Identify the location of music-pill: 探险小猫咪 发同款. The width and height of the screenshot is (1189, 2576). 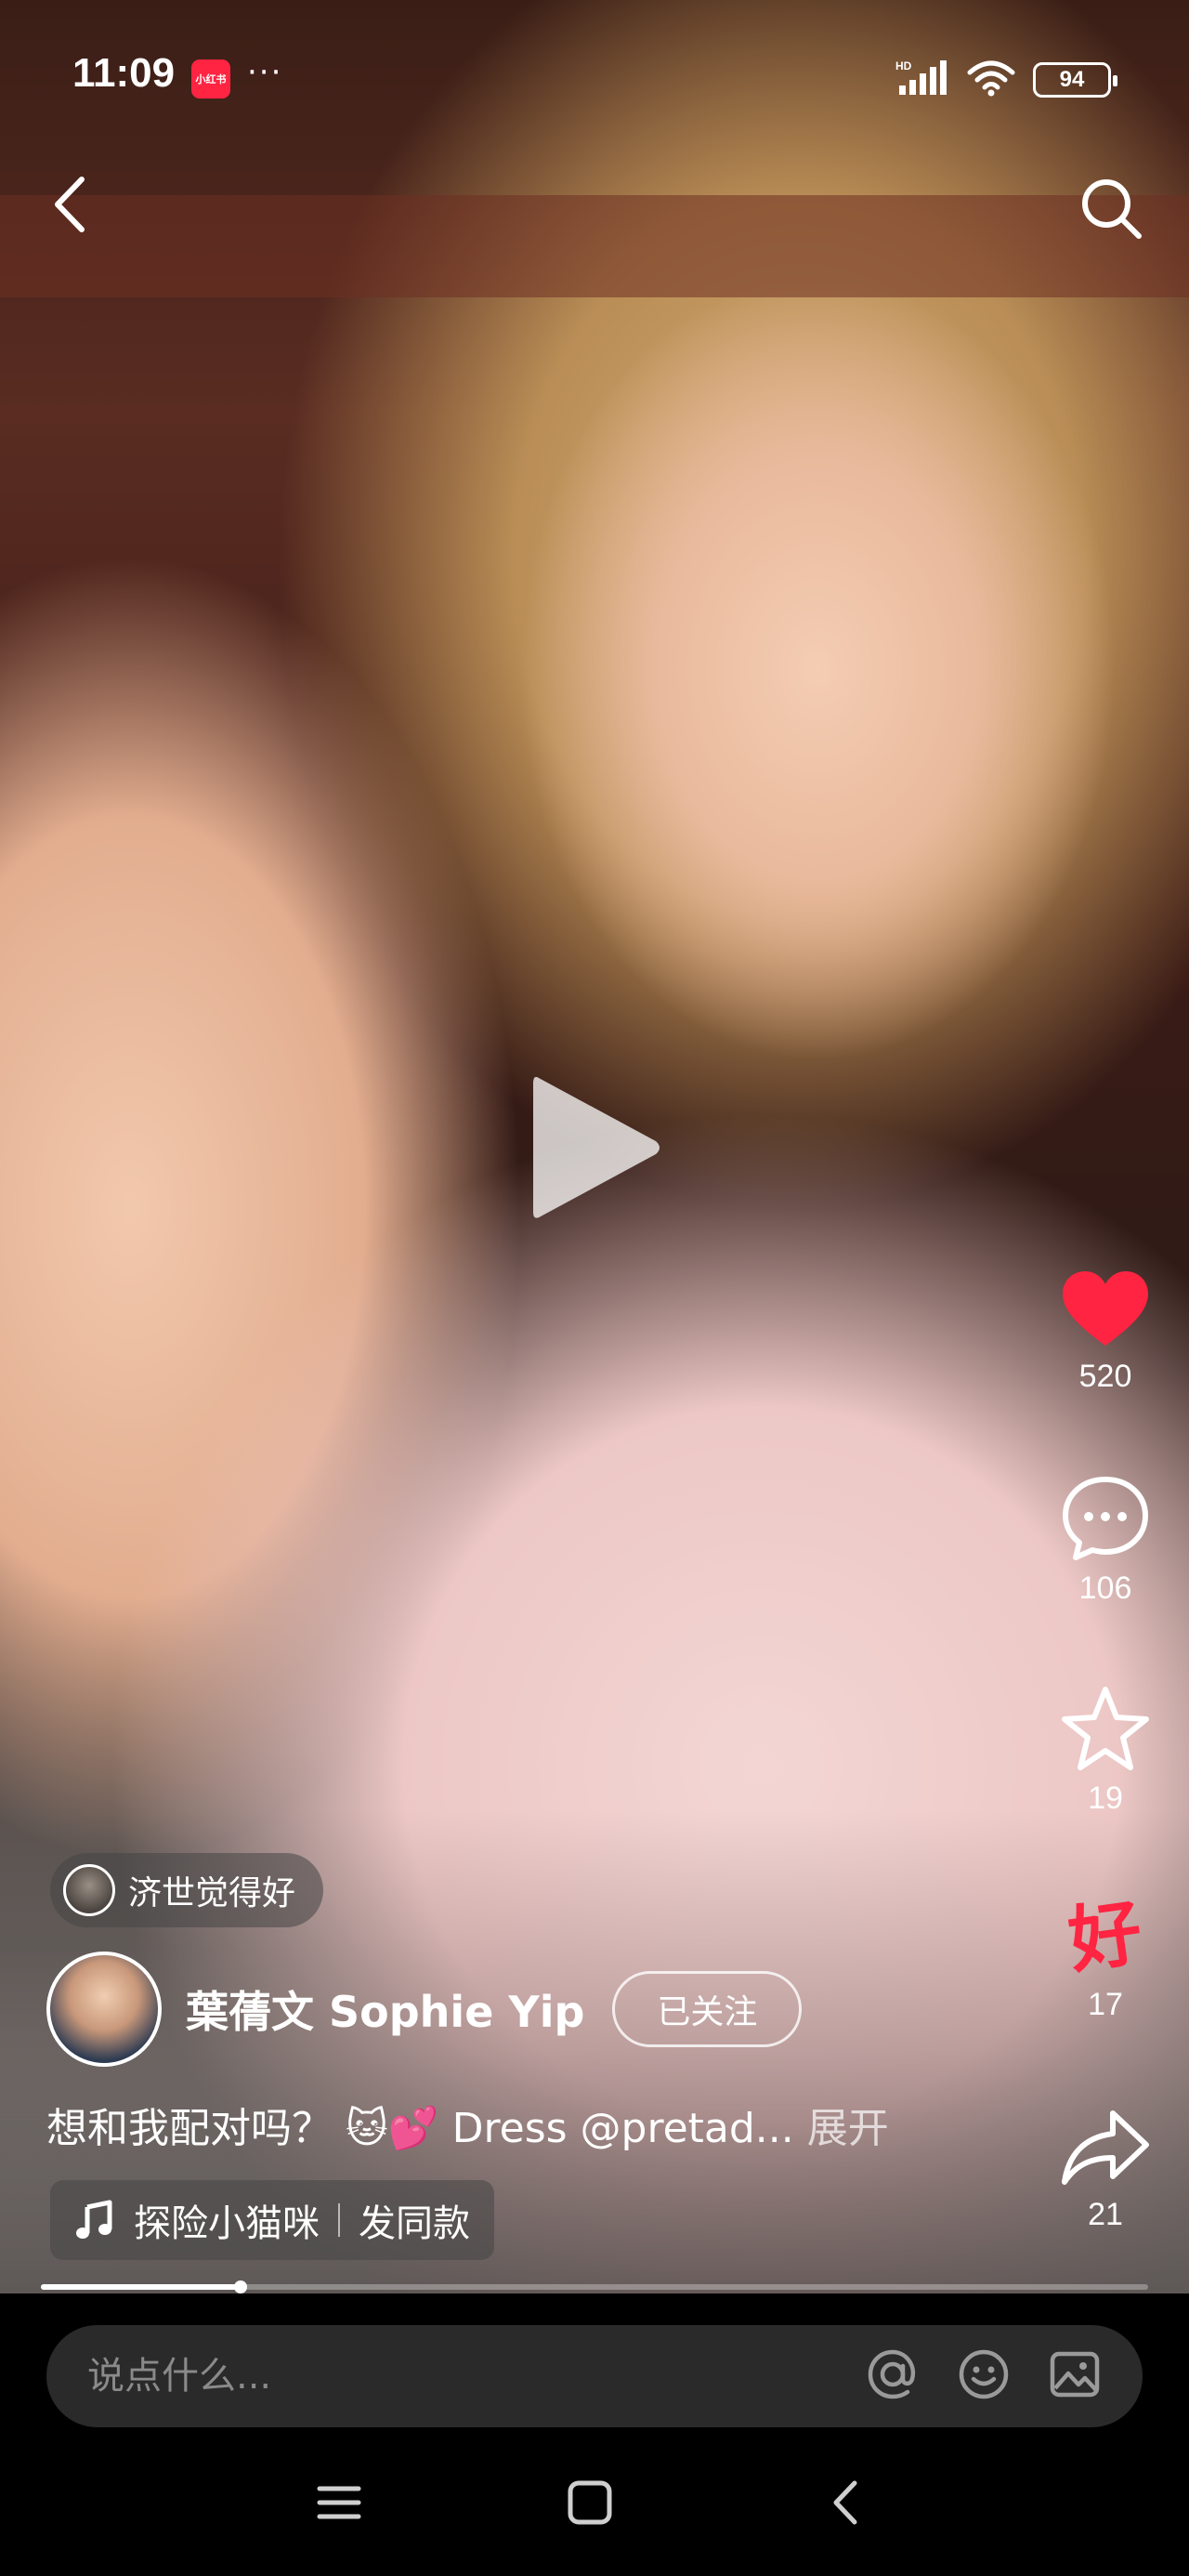
(272, 2220).